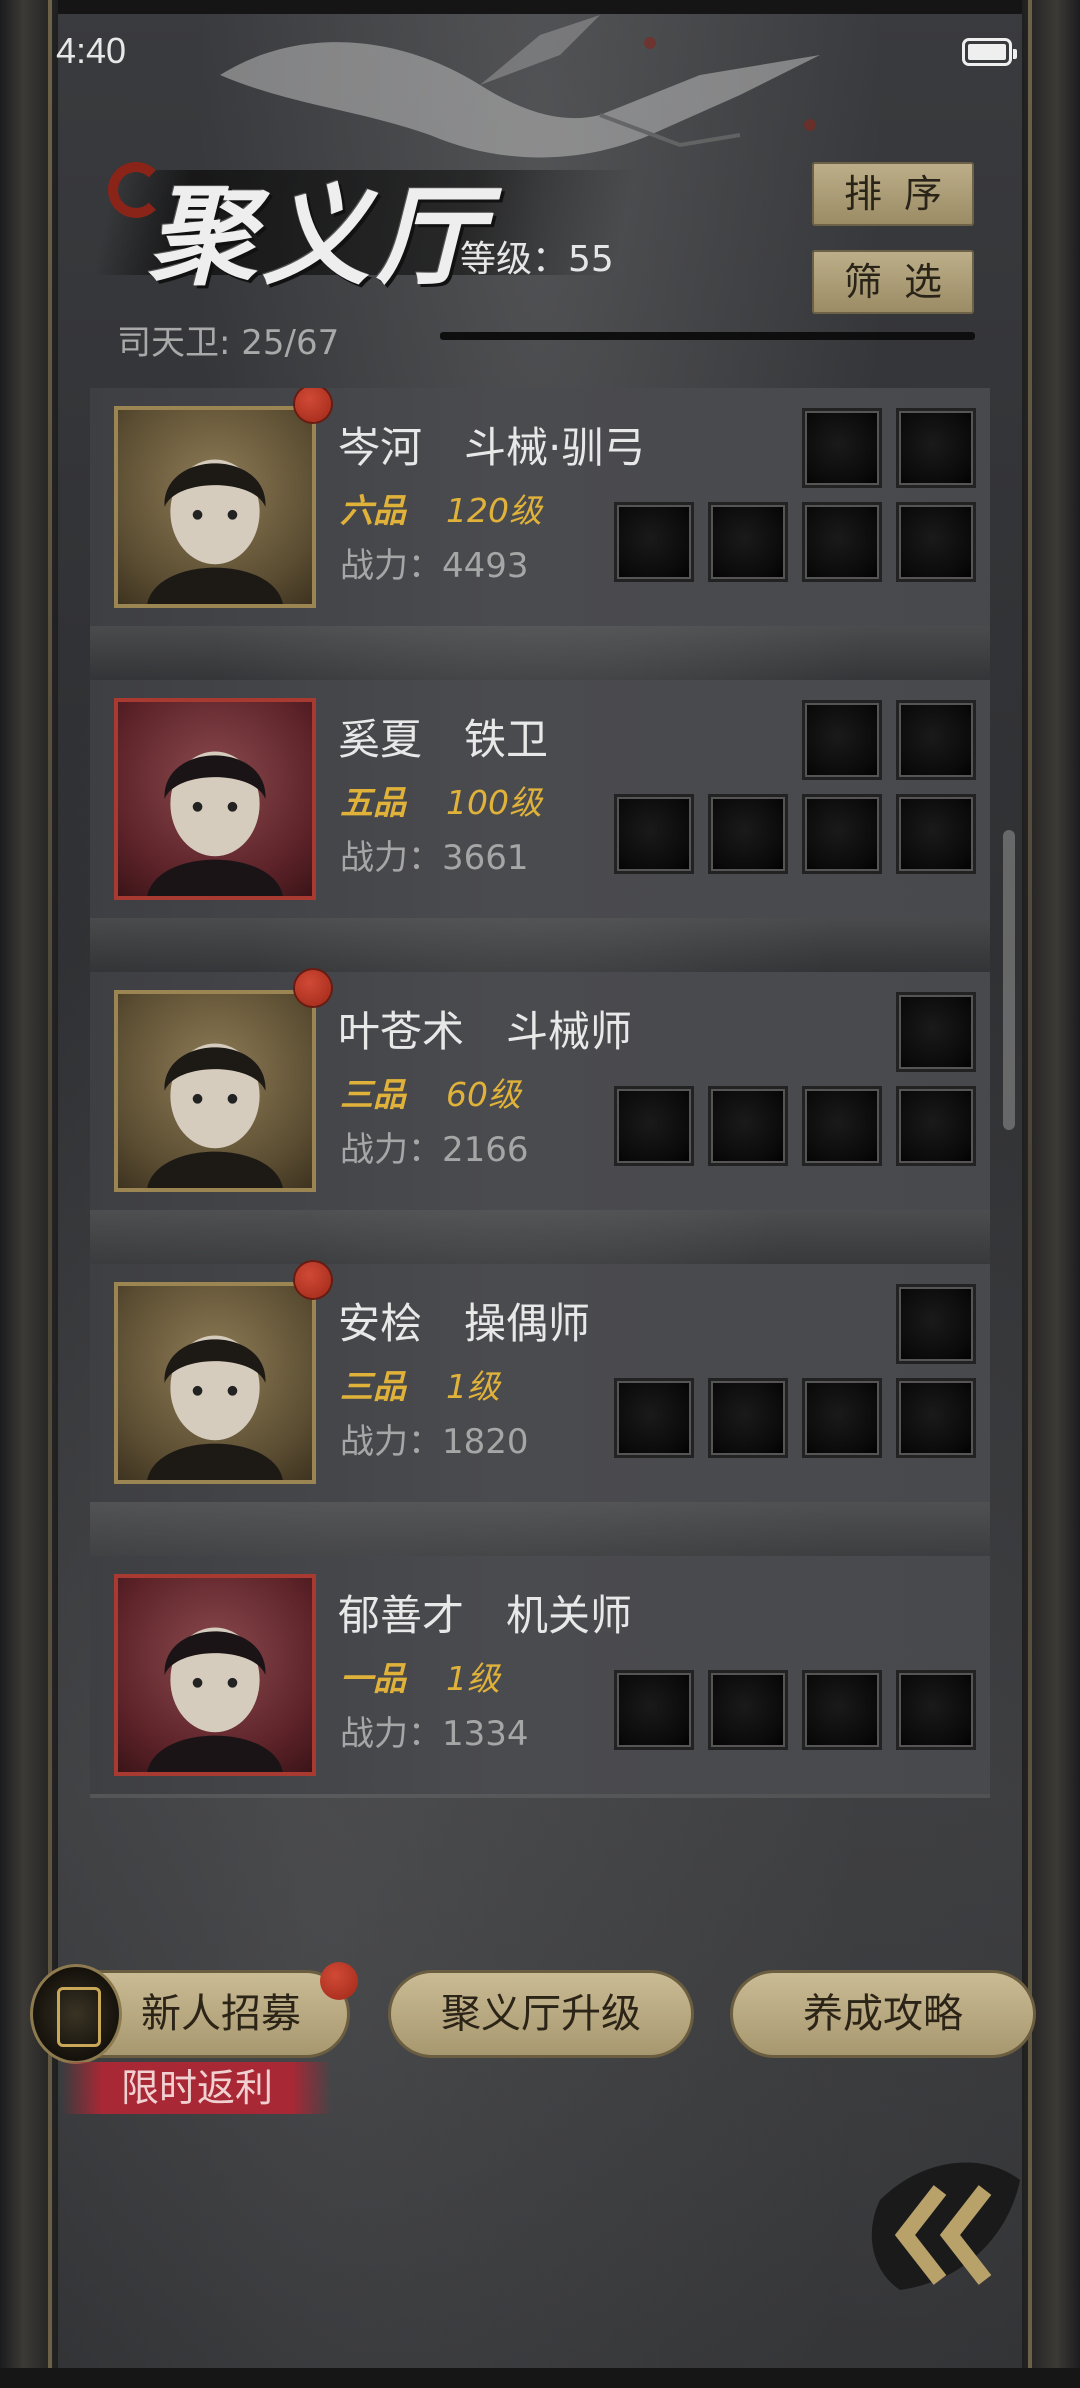  What do you see at coordinates (540, 537) in the screenshot?
I see `hero-card: 岑河 斗械·驯弓六品 120级战力：4493` at bounding box center [540, 537].